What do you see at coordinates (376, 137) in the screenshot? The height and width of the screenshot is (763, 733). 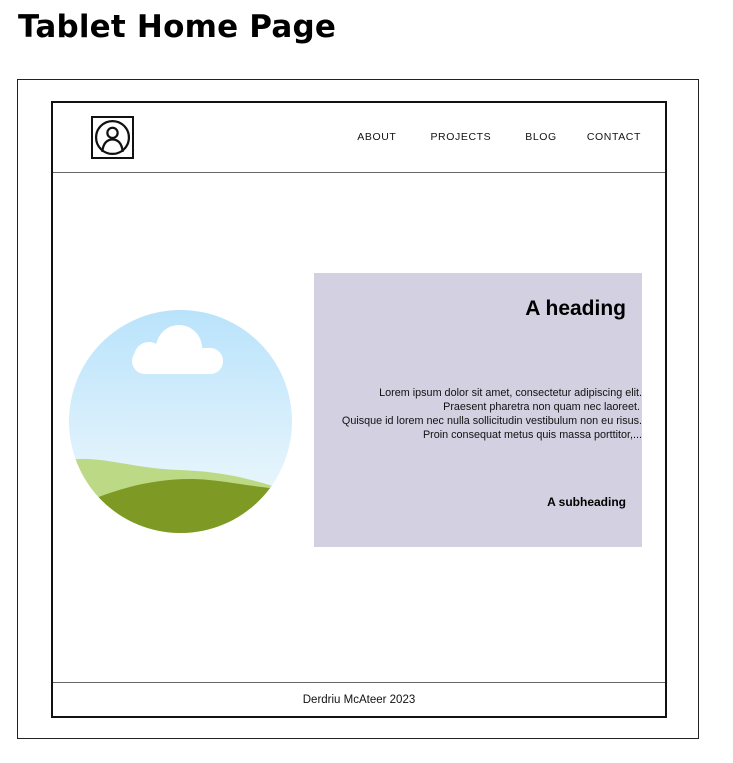 I see `nav-about-link: ABOUT` at bounding box center [376, 137].